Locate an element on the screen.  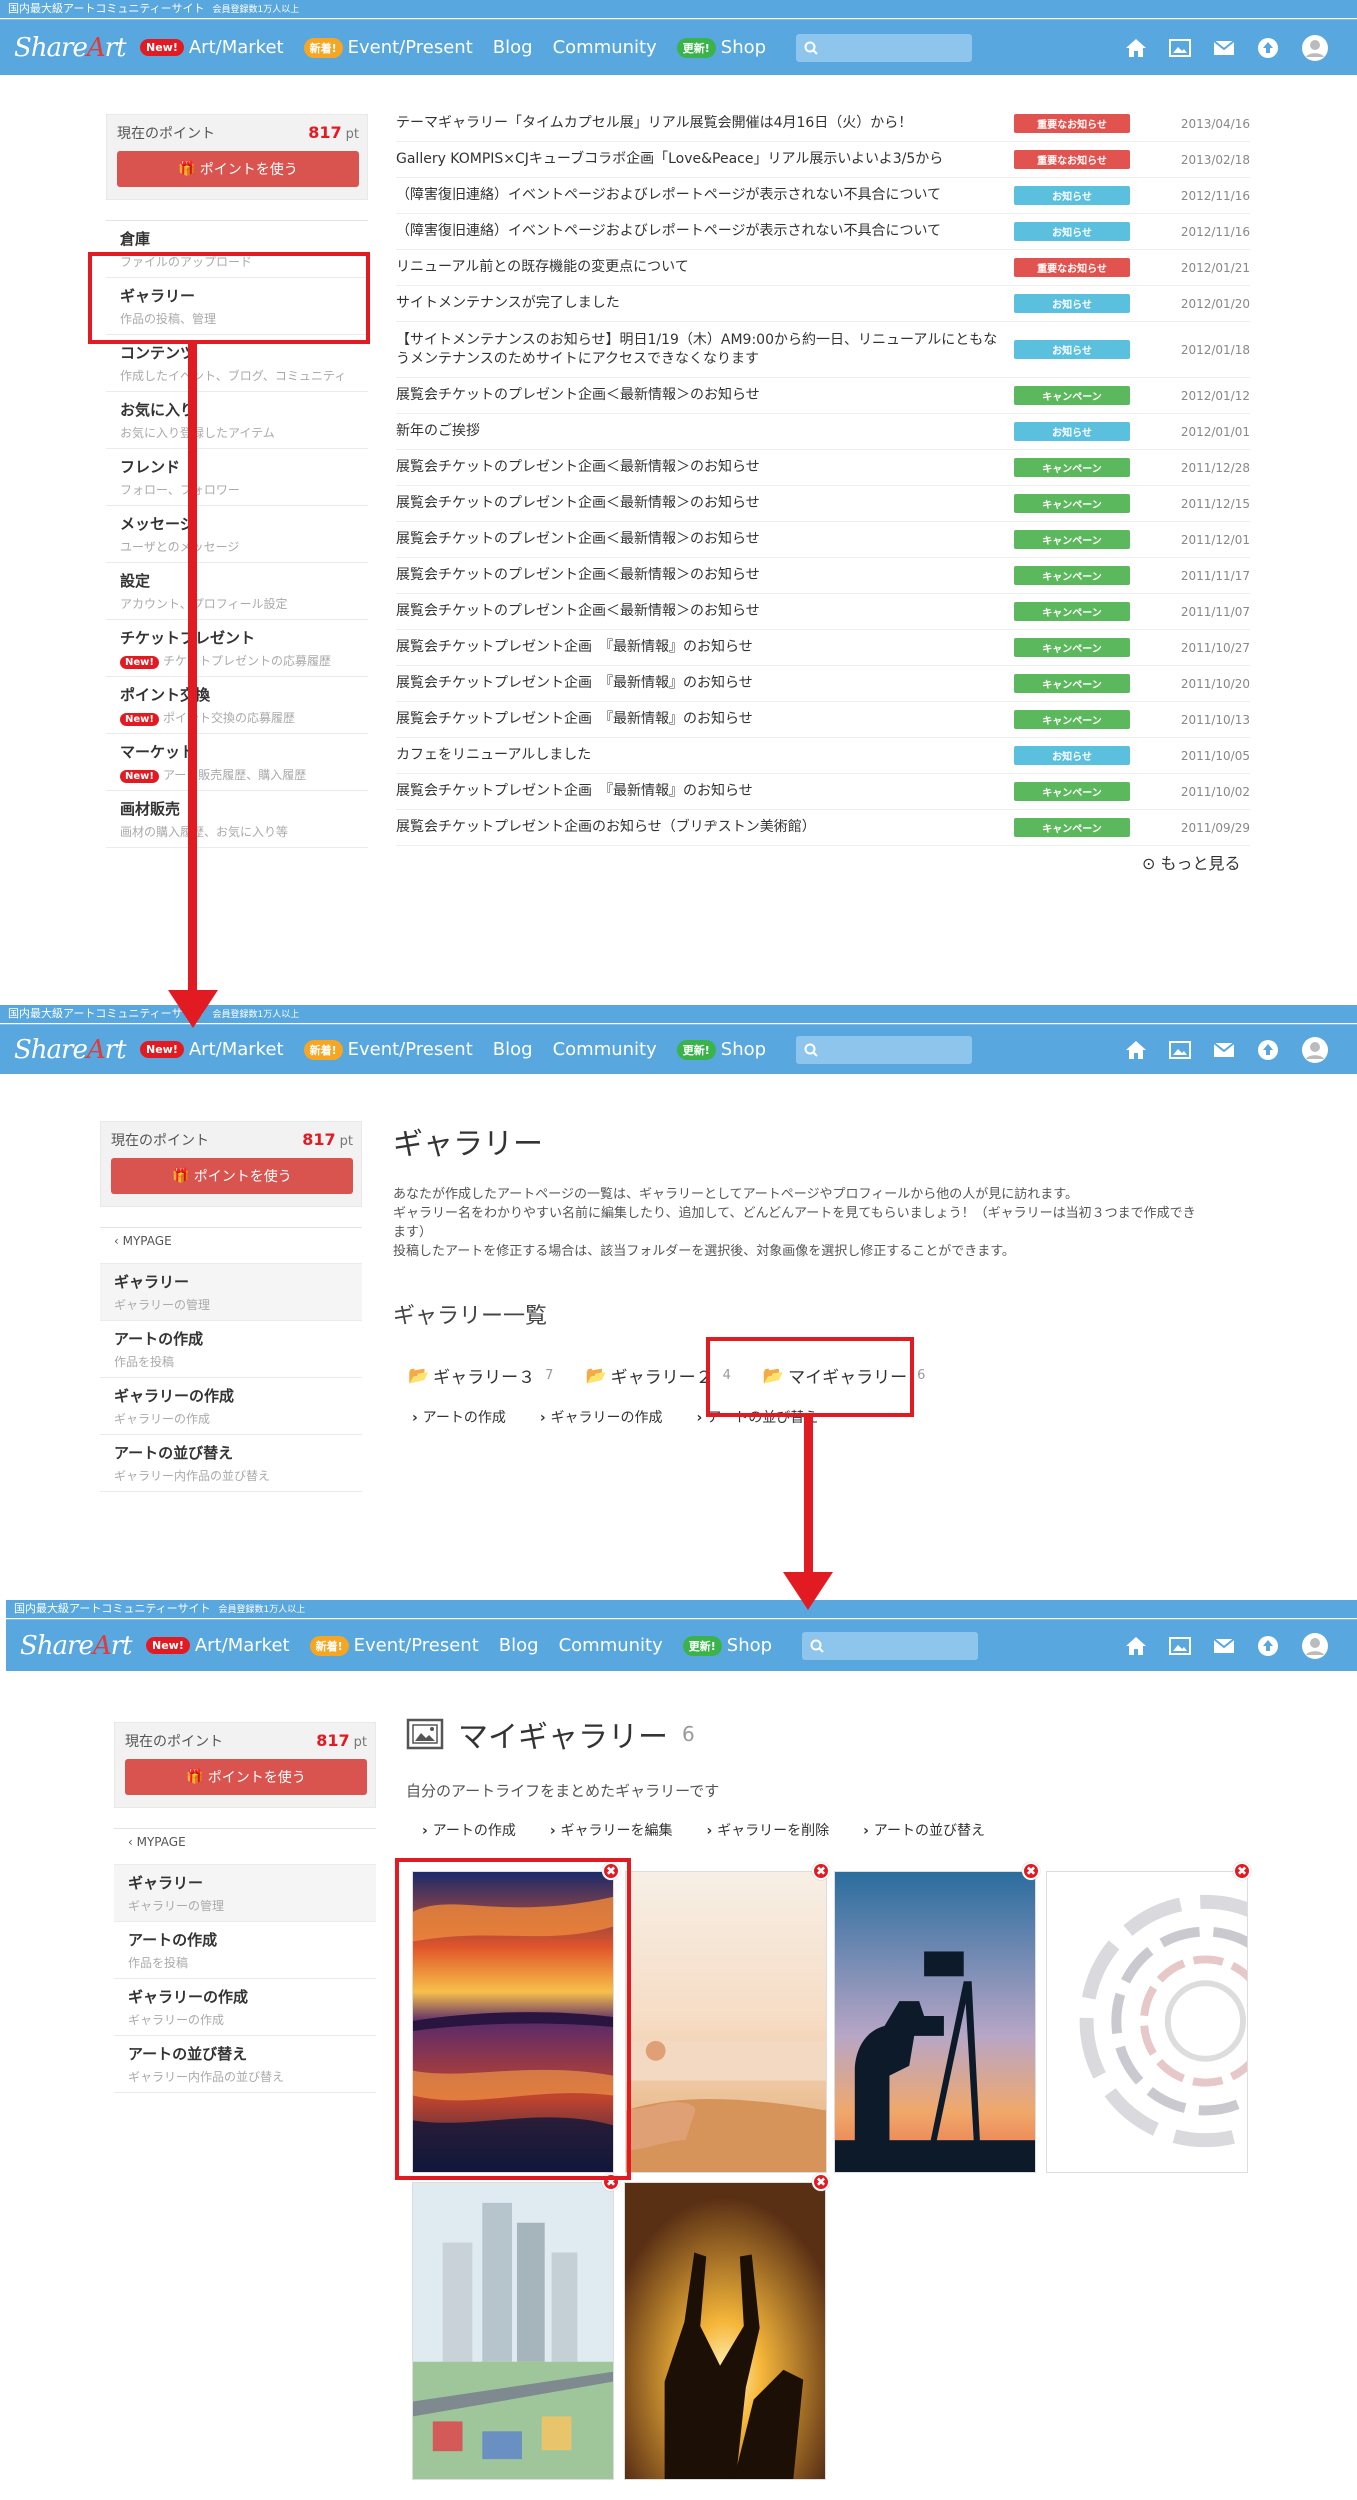
gallery-folder: 📂 ギャラリー３ 7 is located at coordinates (480, 1376).